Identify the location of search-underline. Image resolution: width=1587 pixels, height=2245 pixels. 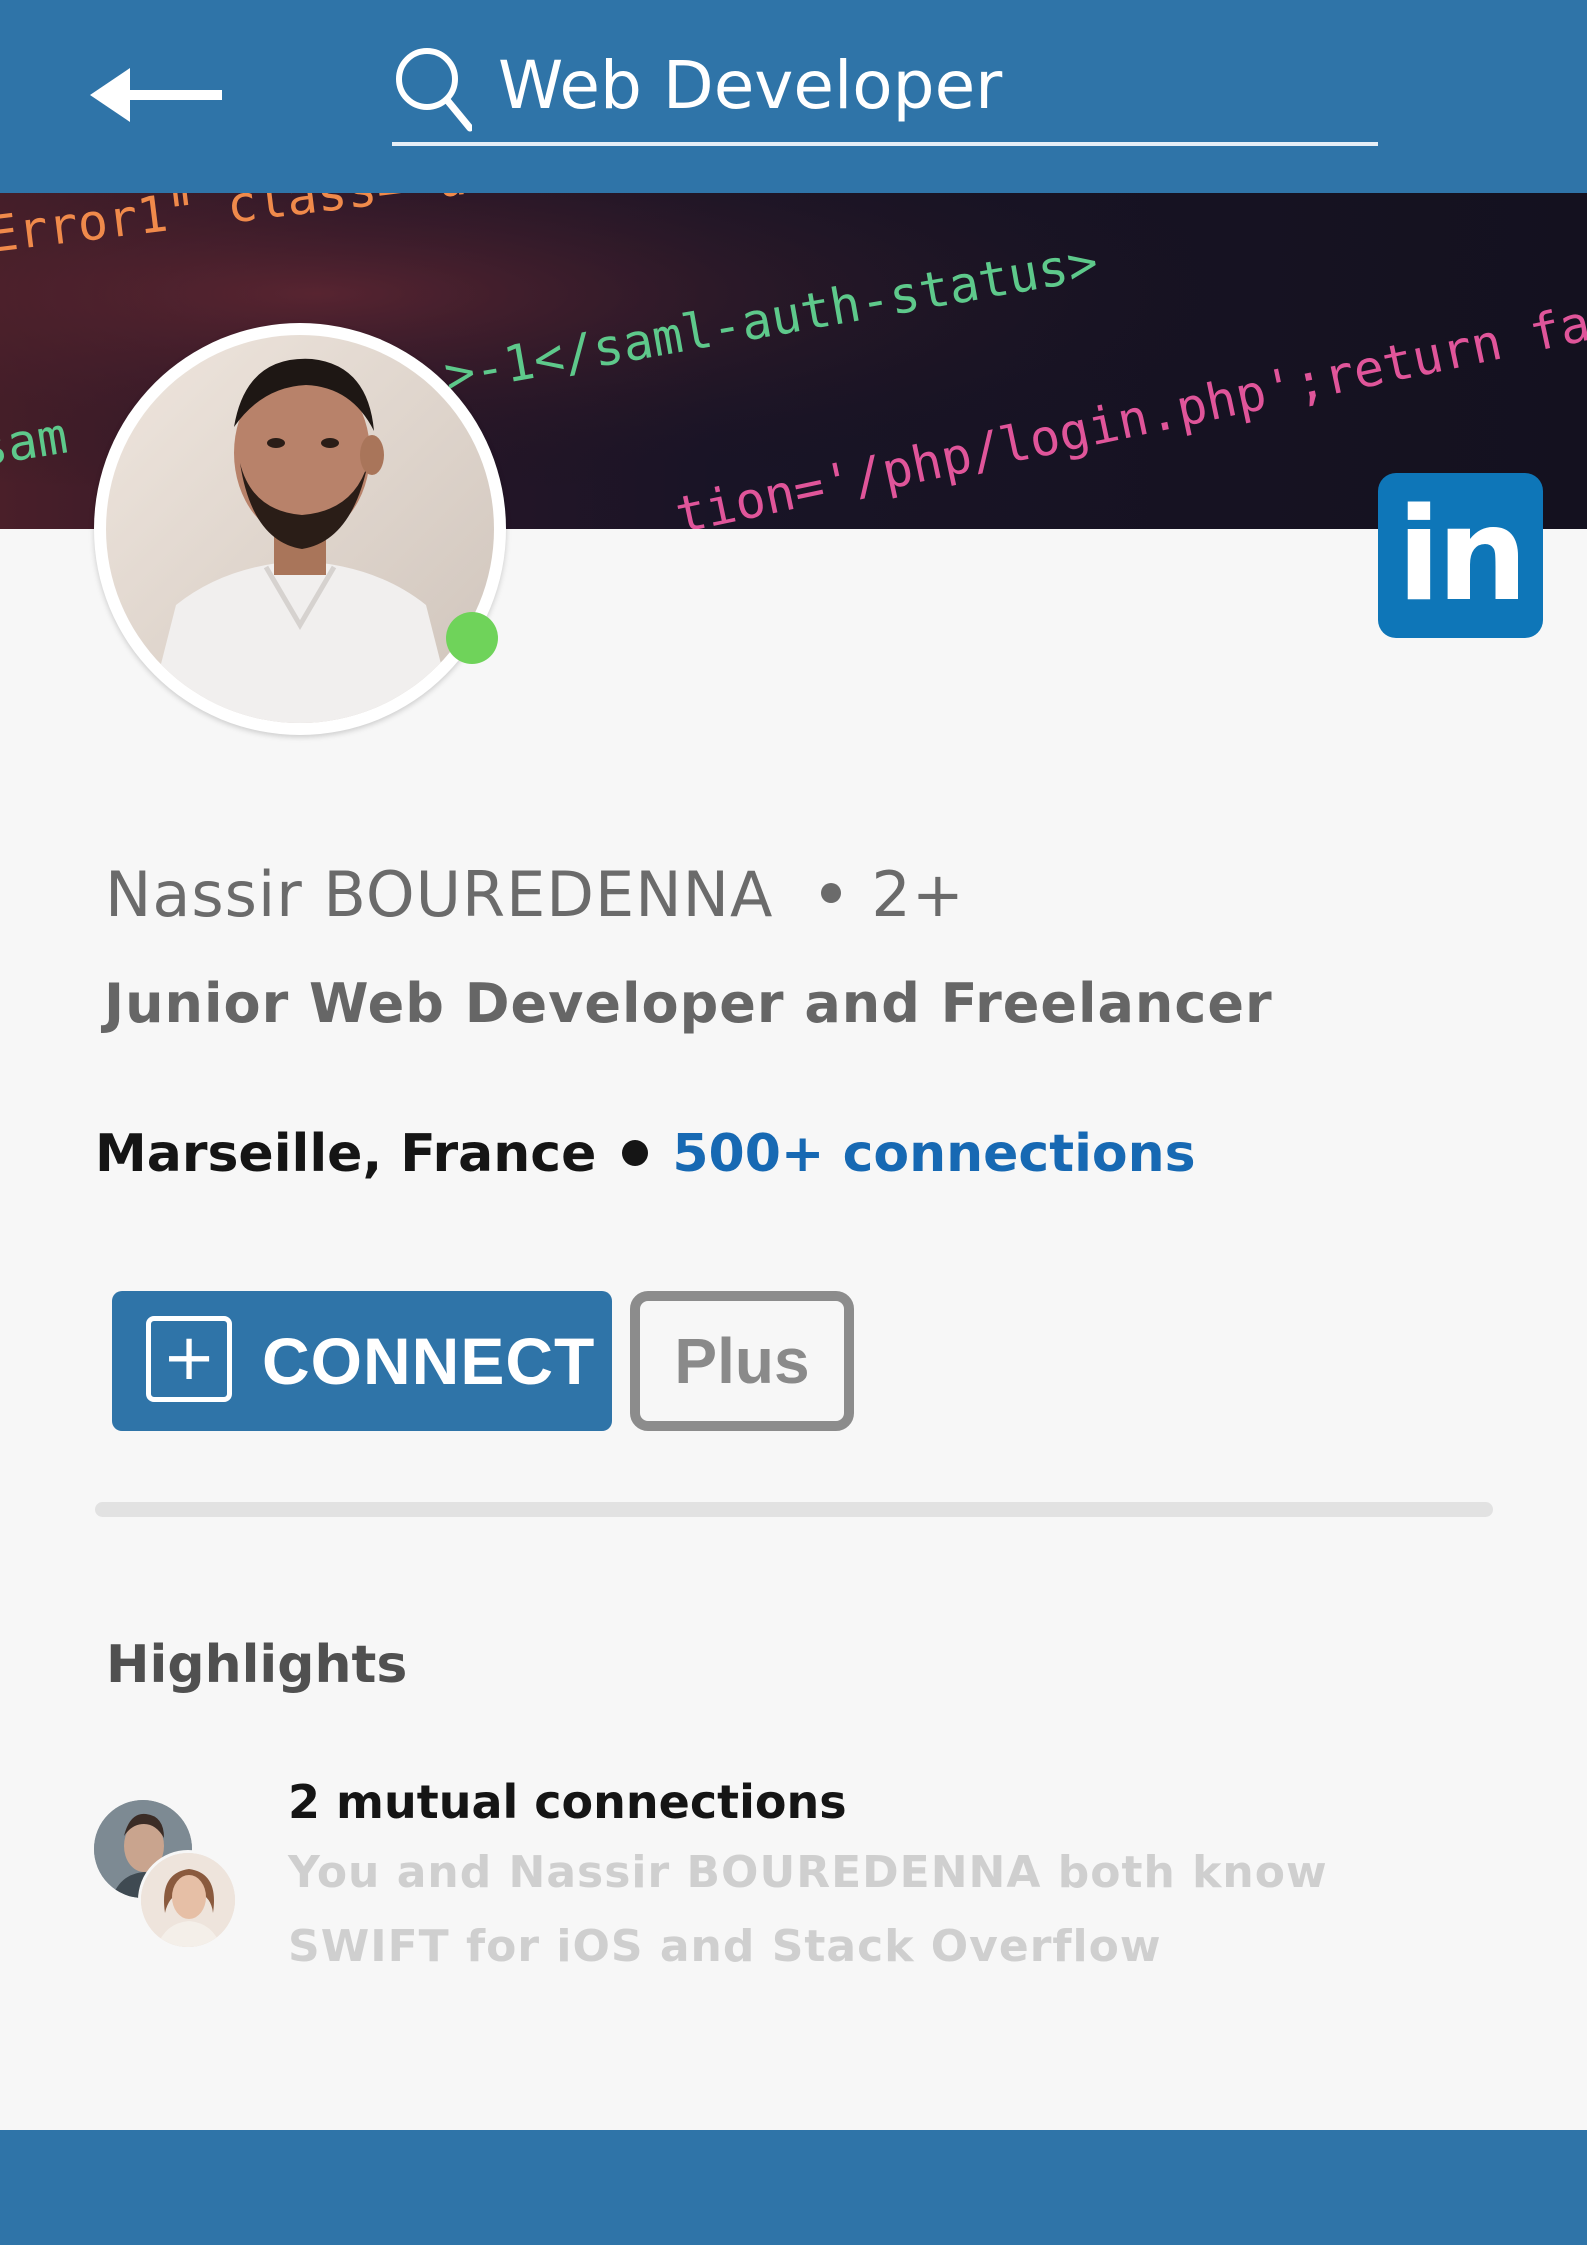
(885, 144).